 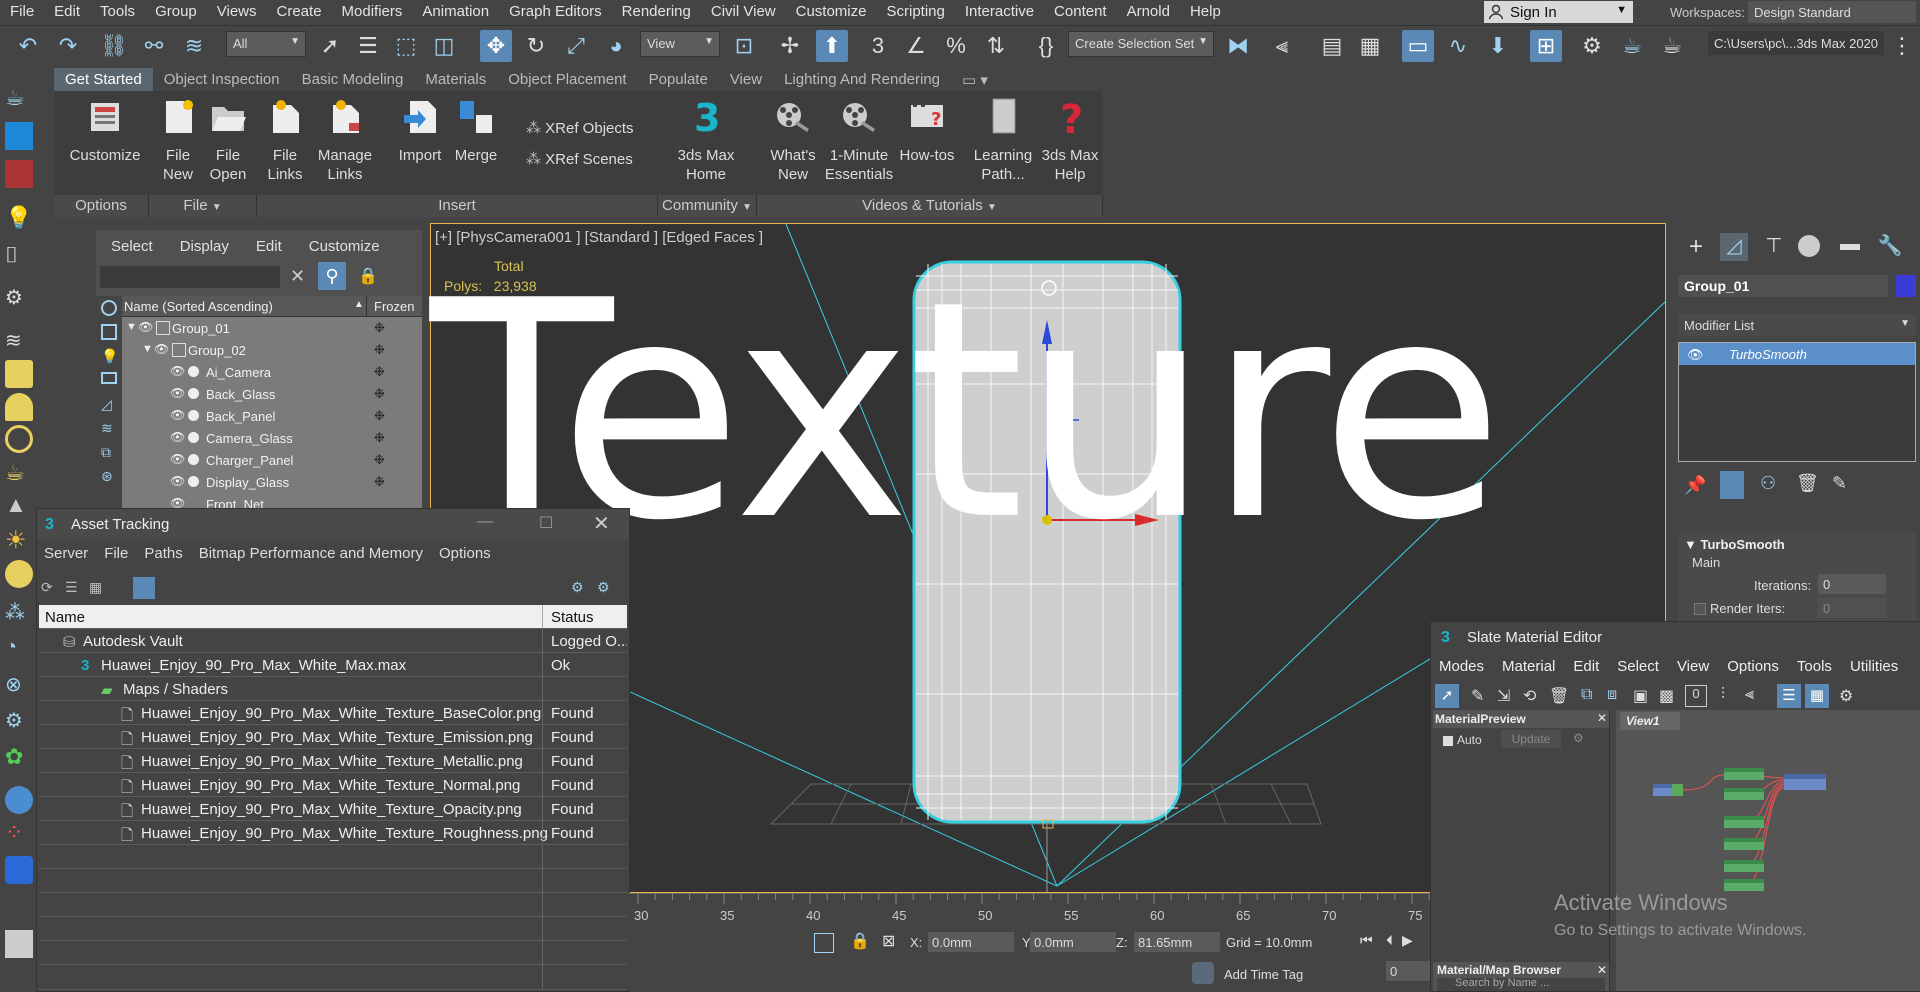 What do you see at coordinates (616, 46) in the screenshot?
I see `select-place-icon: ◕` at bounding box center [616, 46].